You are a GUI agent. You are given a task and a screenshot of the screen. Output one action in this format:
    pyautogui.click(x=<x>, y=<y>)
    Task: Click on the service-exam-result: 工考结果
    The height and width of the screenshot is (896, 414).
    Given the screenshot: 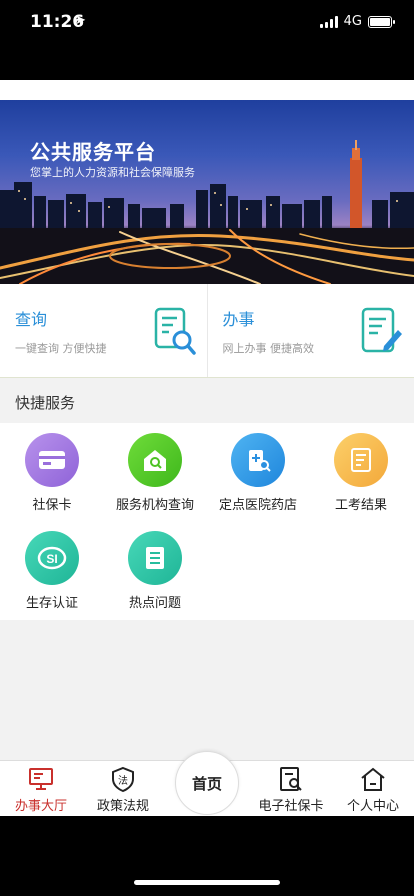 What is the action you would take?
    pyautogui.click(x=361, y=470)
    